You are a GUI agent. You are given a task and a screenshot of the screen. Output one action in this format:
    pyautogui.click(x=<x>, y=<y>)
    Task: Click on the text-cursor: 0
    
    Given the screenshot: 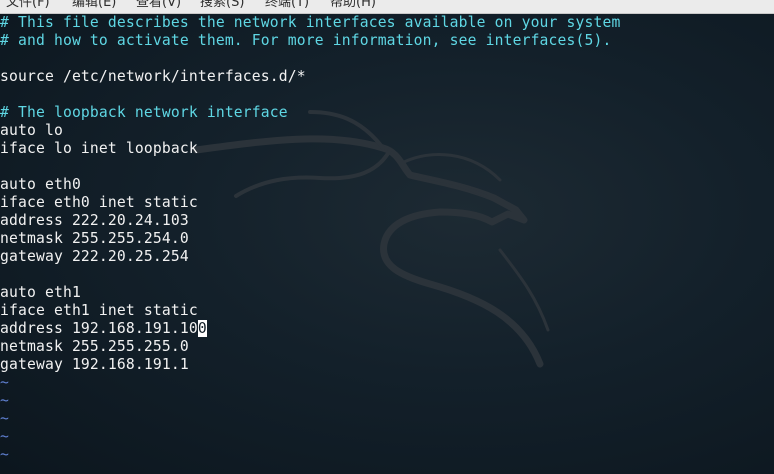 What is the action you would take?
    pyautogui.click(x=202, y=328)
    